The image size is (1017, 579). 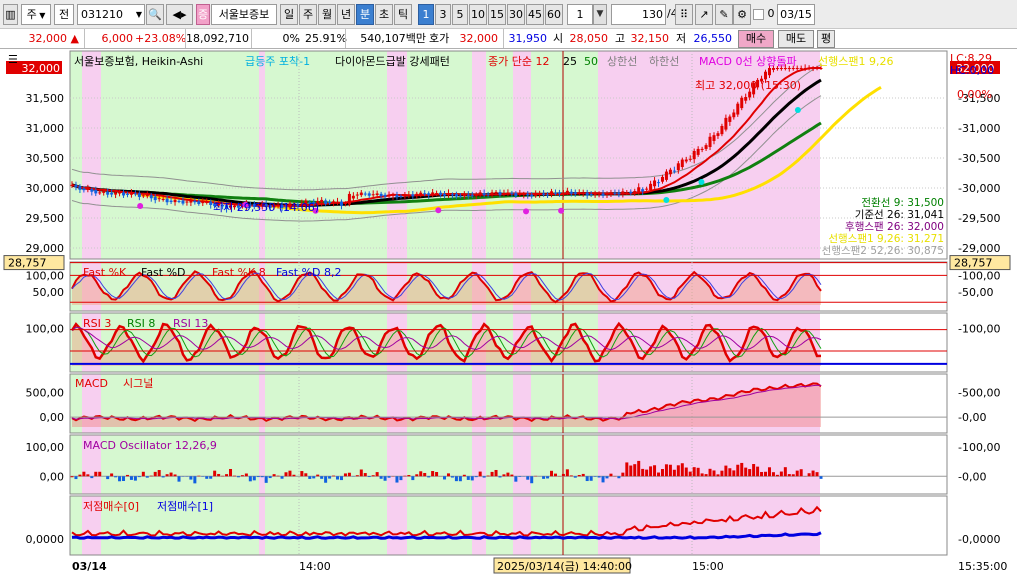 What do you see at coordinates (277, 38) in the screenshot?
I see `ratio: 0%` at bounding box center [277, 38].